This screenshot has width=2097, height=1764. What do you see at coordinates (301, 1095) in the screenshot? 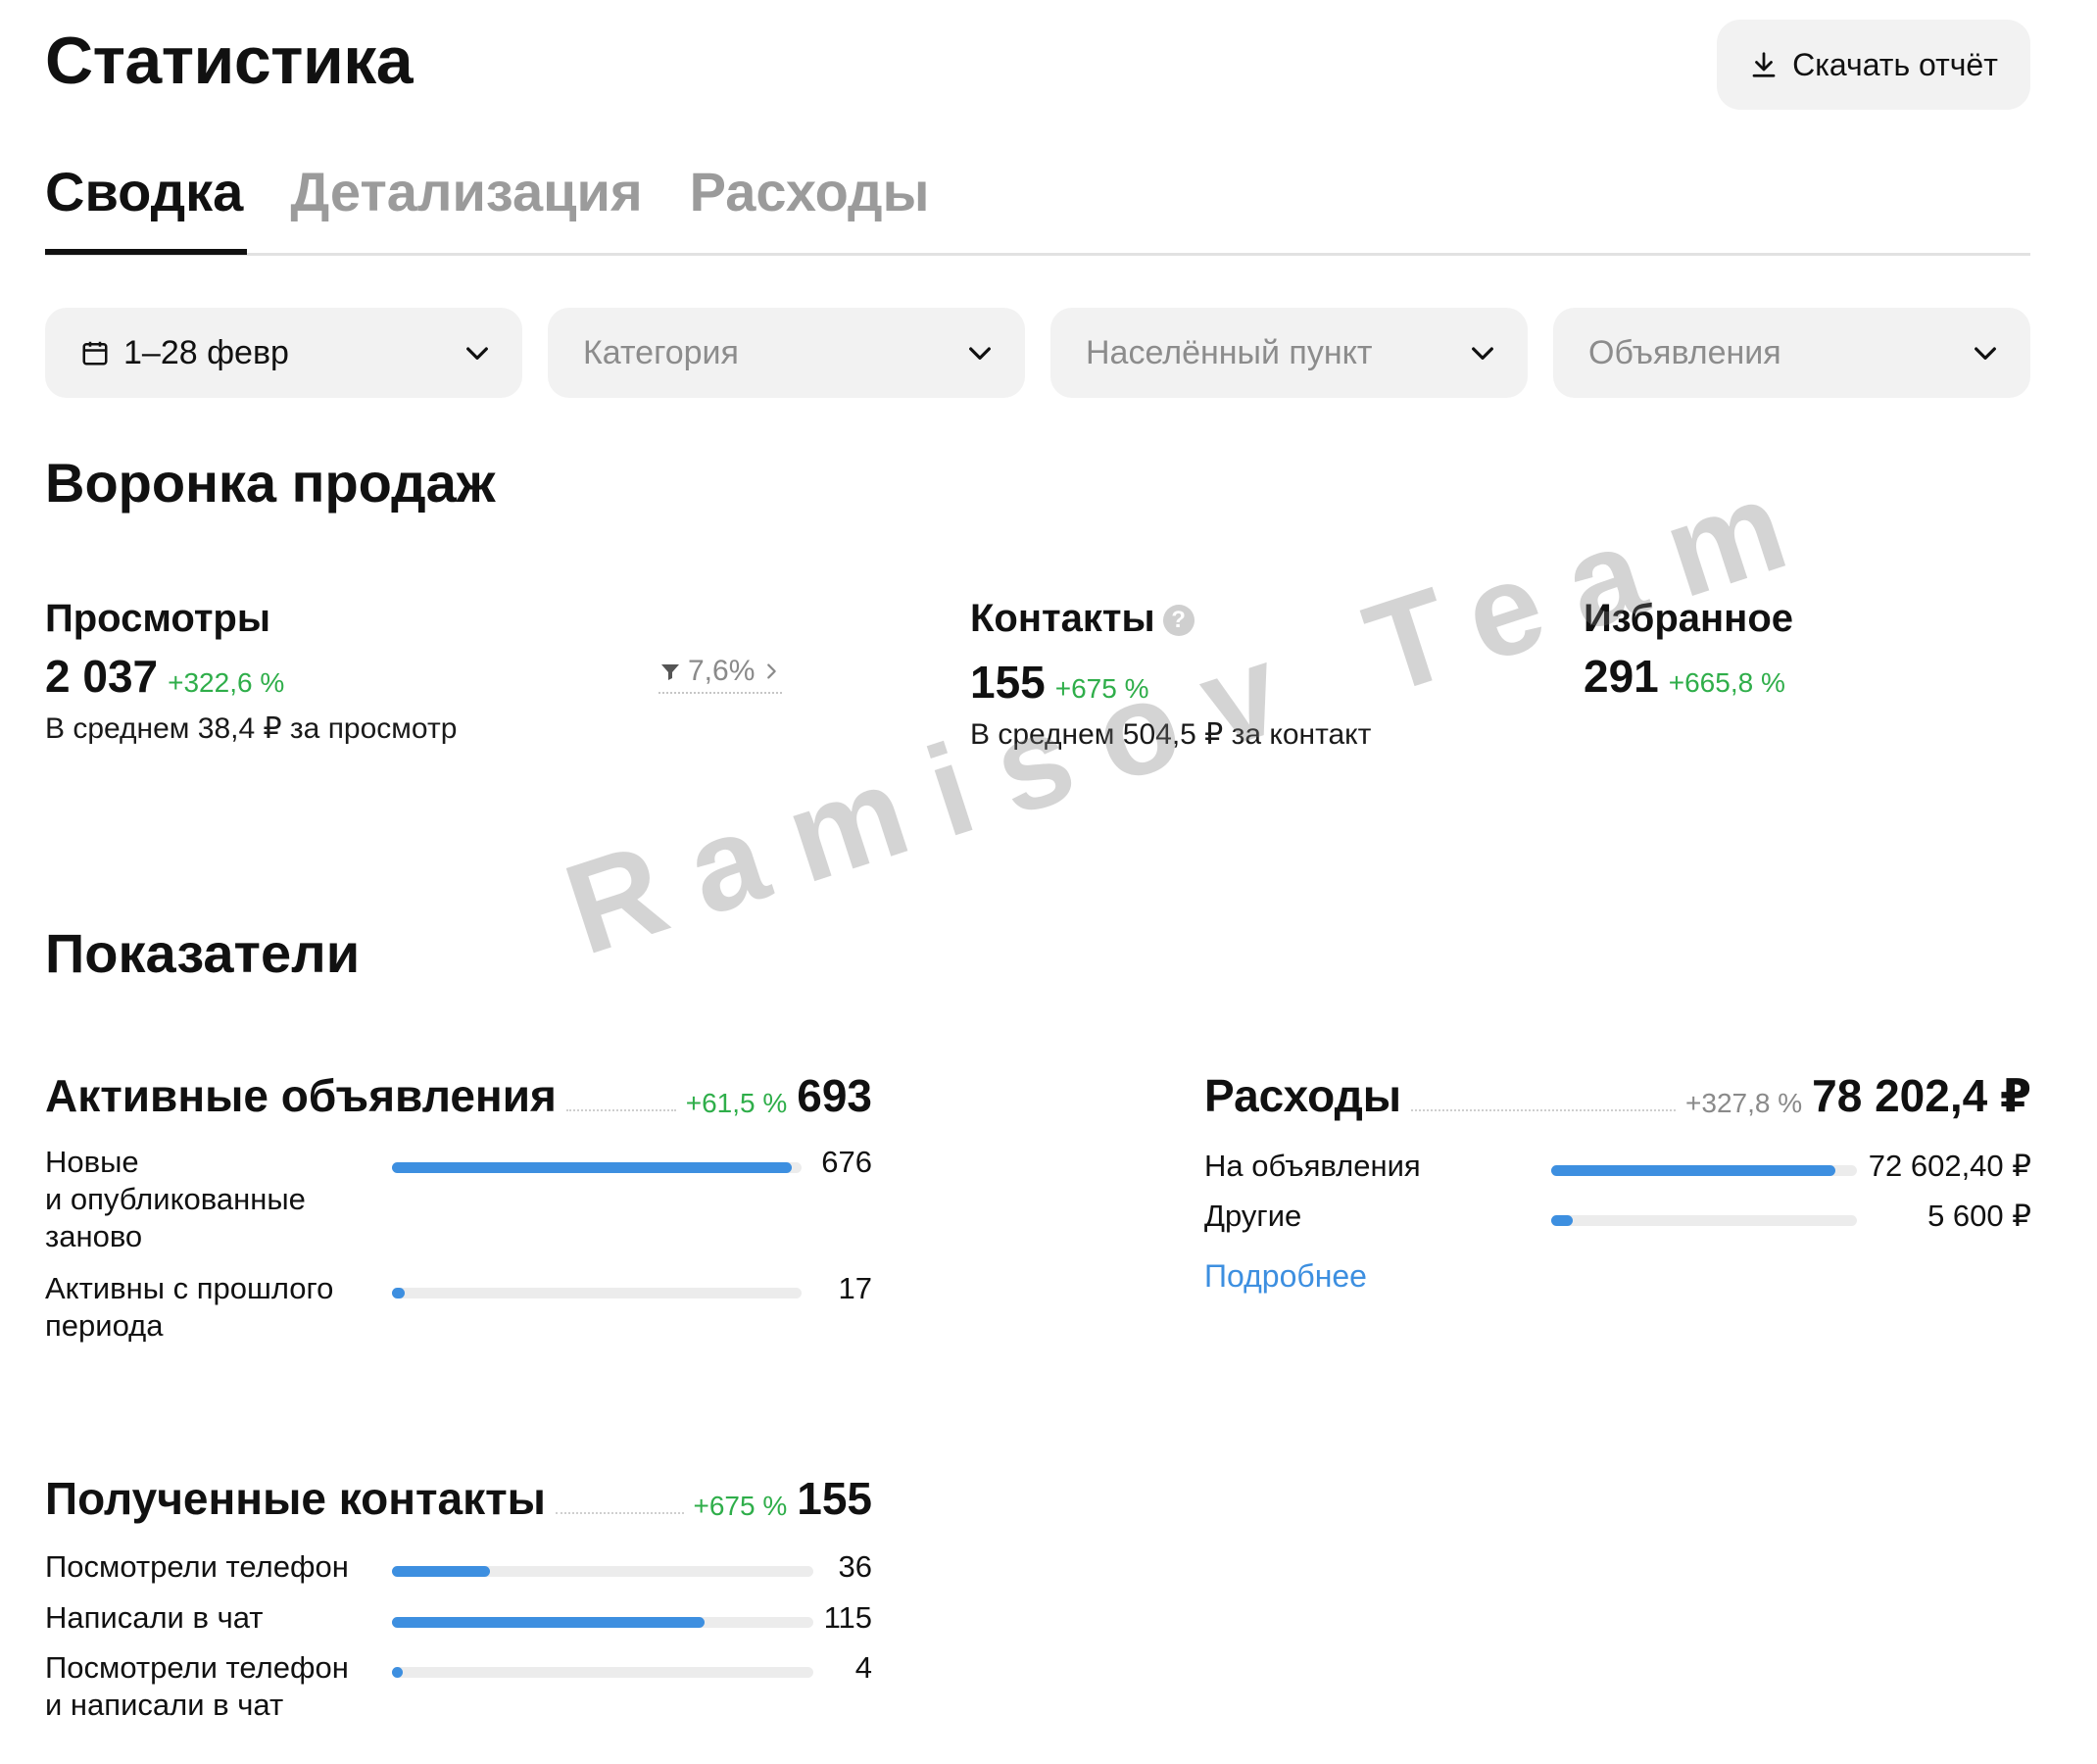
I see `active-ads-title: Активные объявления` at bounding box center [301, 1095].